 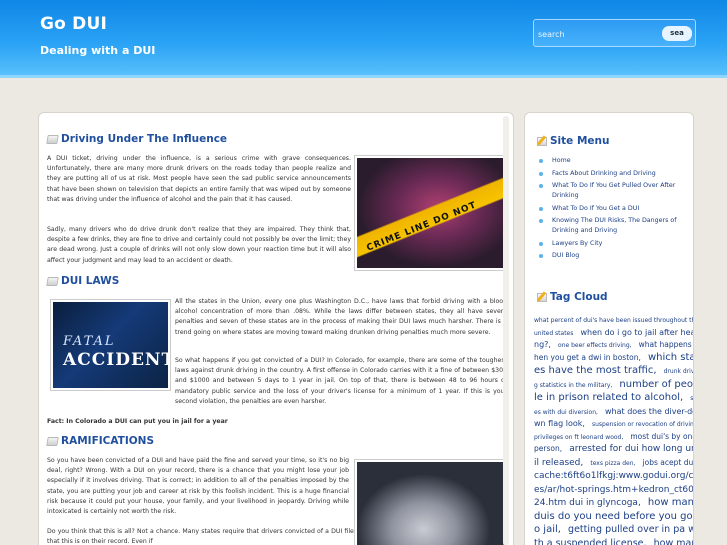 I want to click on fatal-accident-image: FATAL ACCIDENT, so click(x=110, y=345).